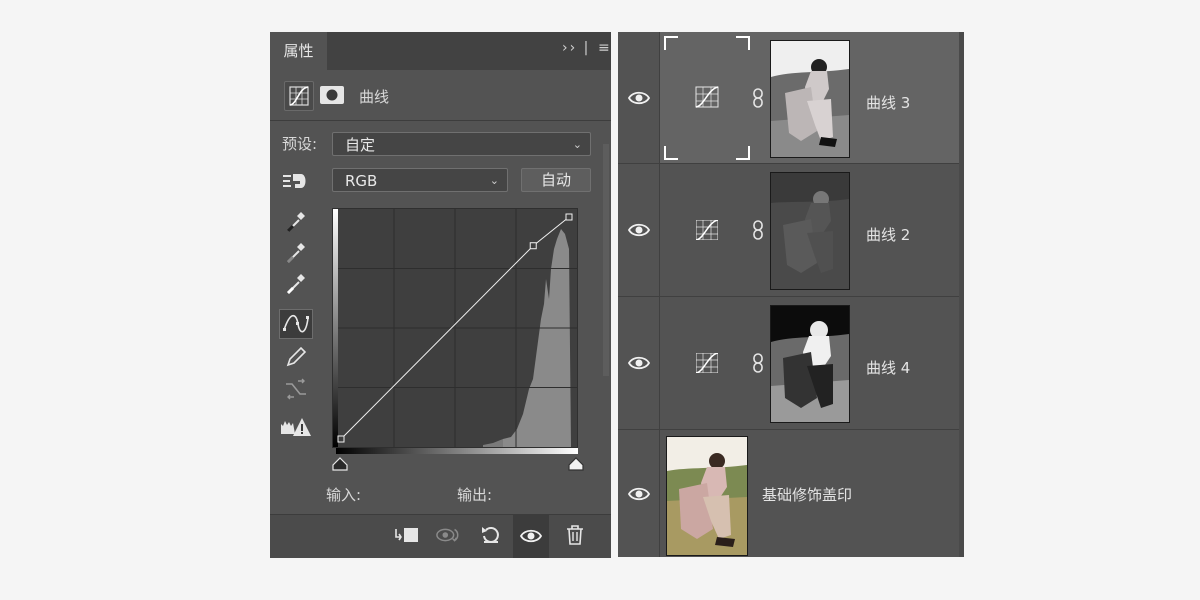 This screenshot has width=1200, height=600. Describe the element at coordinates (361, 181) in the screenshot. I see `channel-value: RGB` at that location.